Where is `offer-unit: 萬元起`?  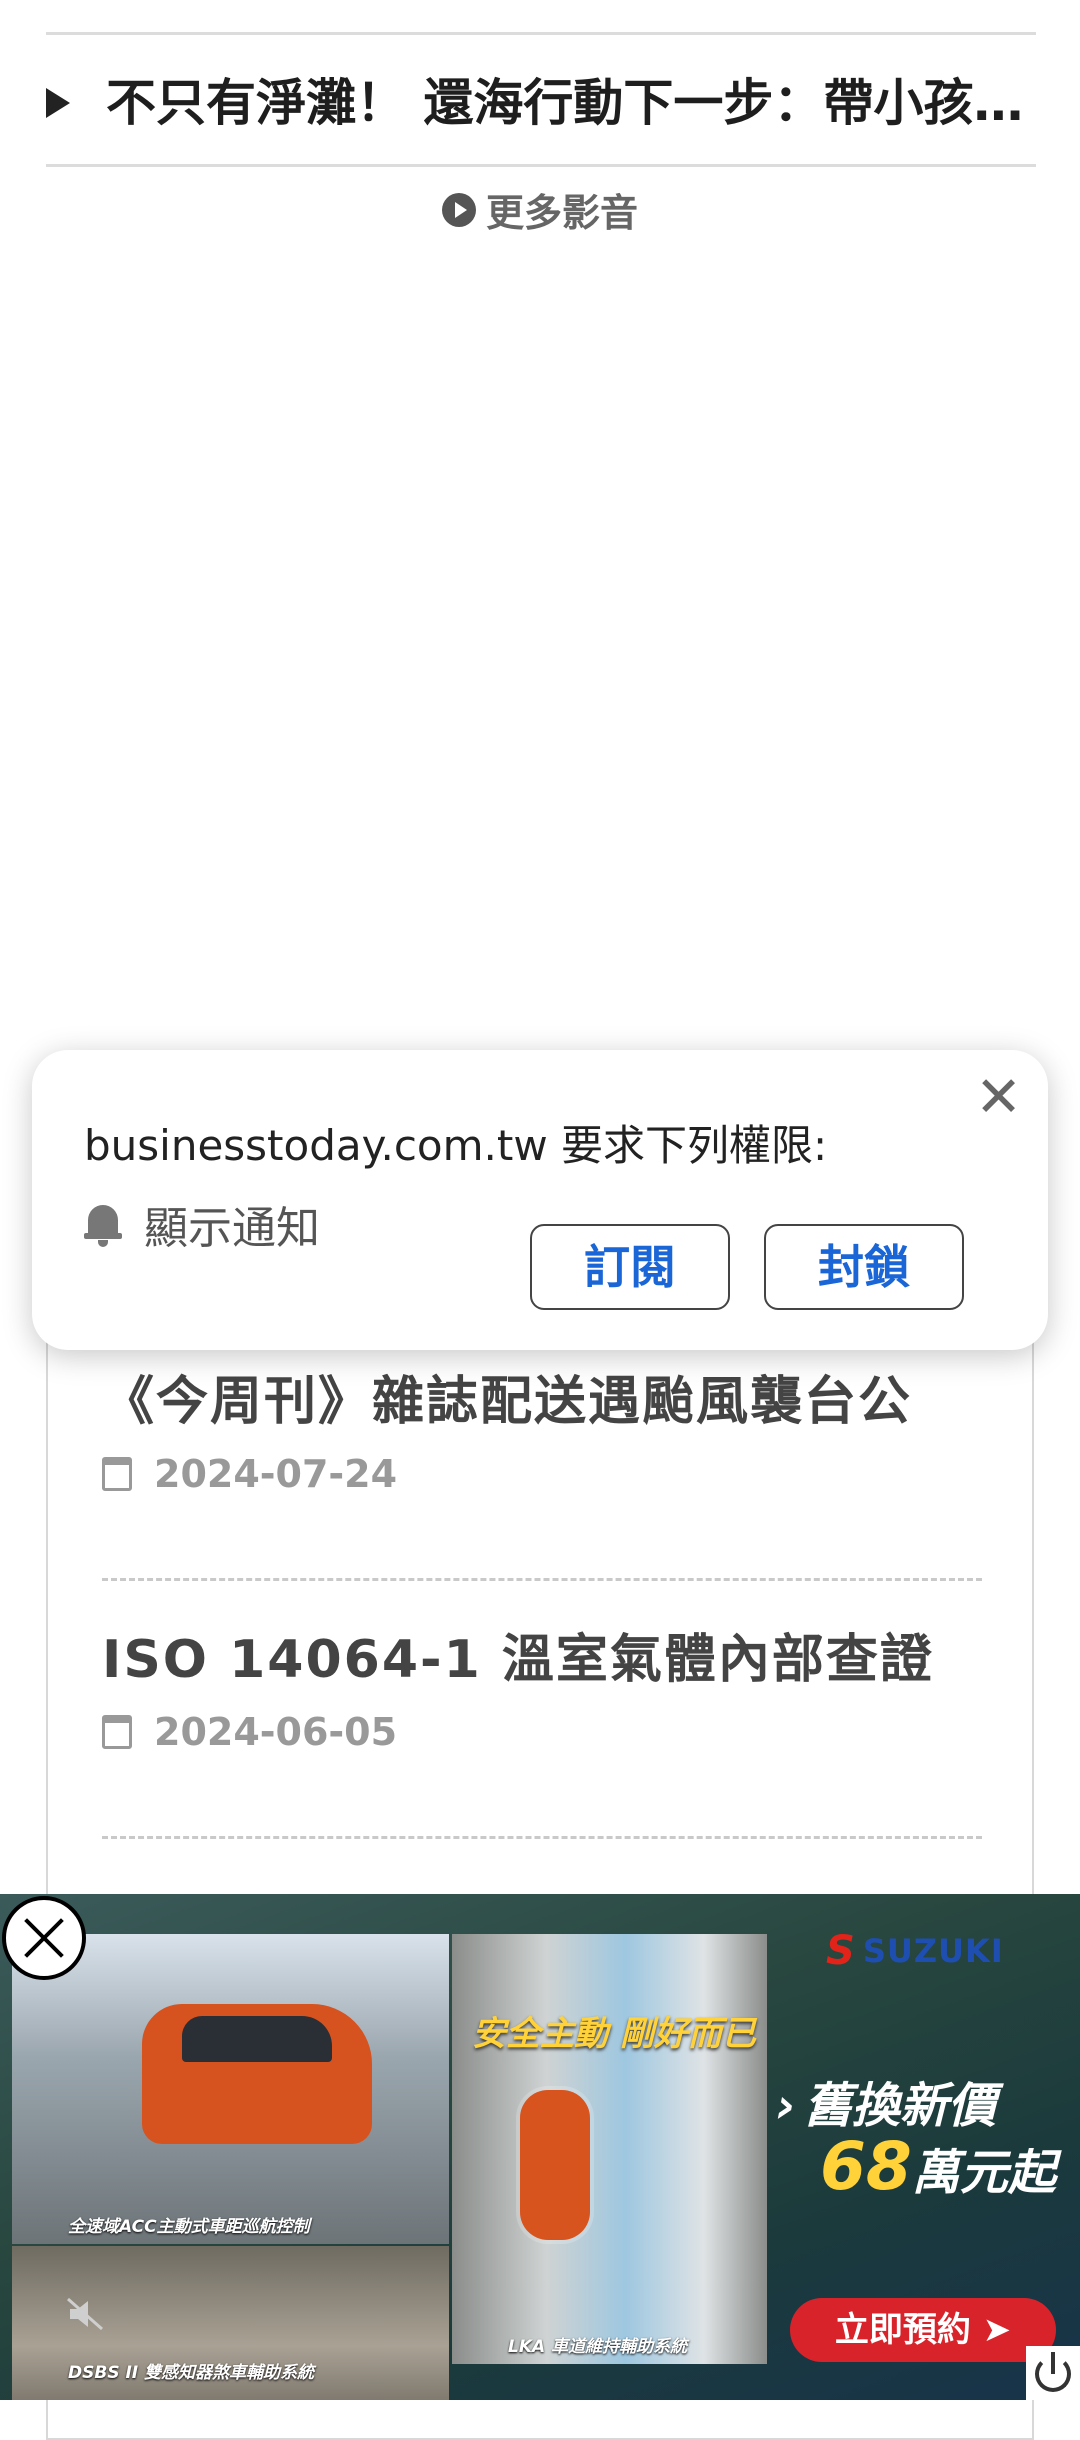 offer-unit: 萬元起 is located at coordinates (983, 2173).